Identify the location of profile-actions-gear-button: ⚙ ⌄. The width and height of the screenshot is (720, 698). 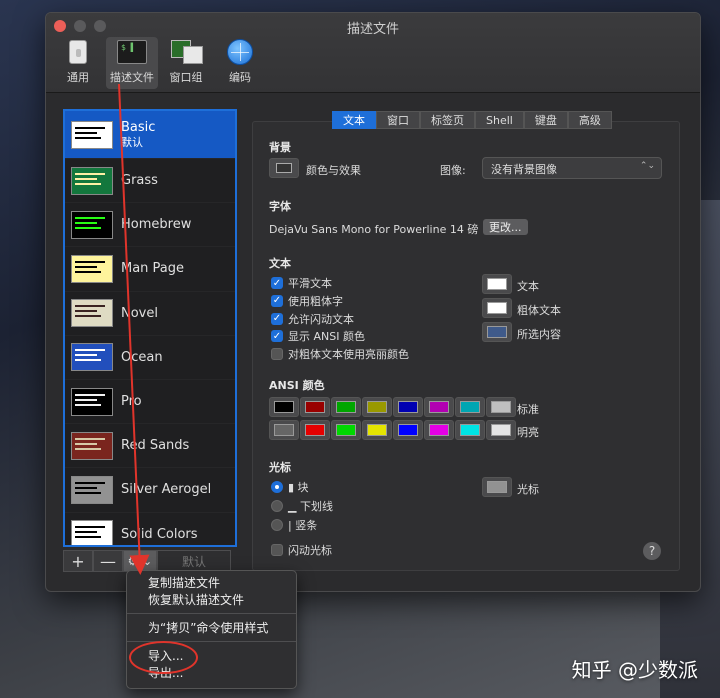
(140, 561).